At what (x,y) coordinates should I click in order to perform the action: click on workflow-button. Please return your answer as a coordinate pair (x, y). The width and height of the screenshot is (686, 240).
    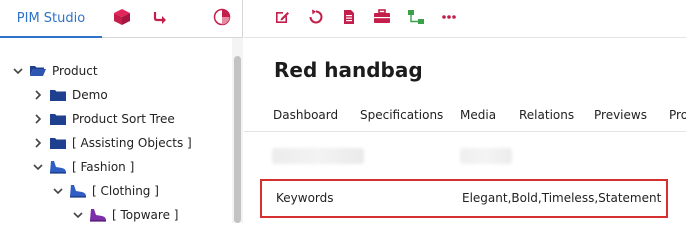
    Looking at the image, I should click on (382, 19).